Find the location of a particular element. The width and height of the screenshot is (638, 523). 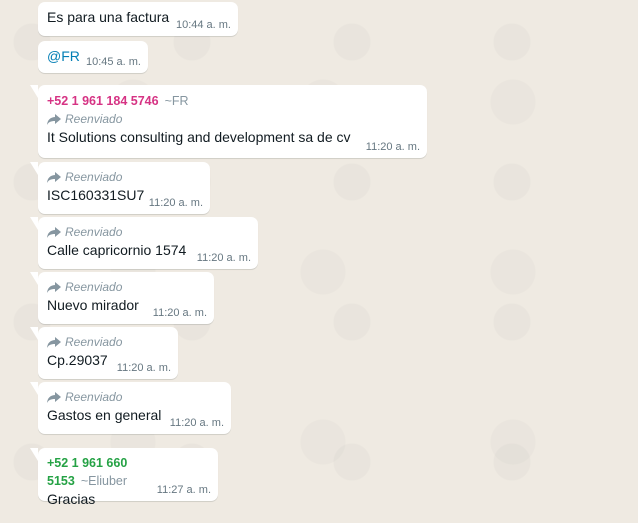

message-time: 11:27 a. m. is located at coordinates (183, 490).